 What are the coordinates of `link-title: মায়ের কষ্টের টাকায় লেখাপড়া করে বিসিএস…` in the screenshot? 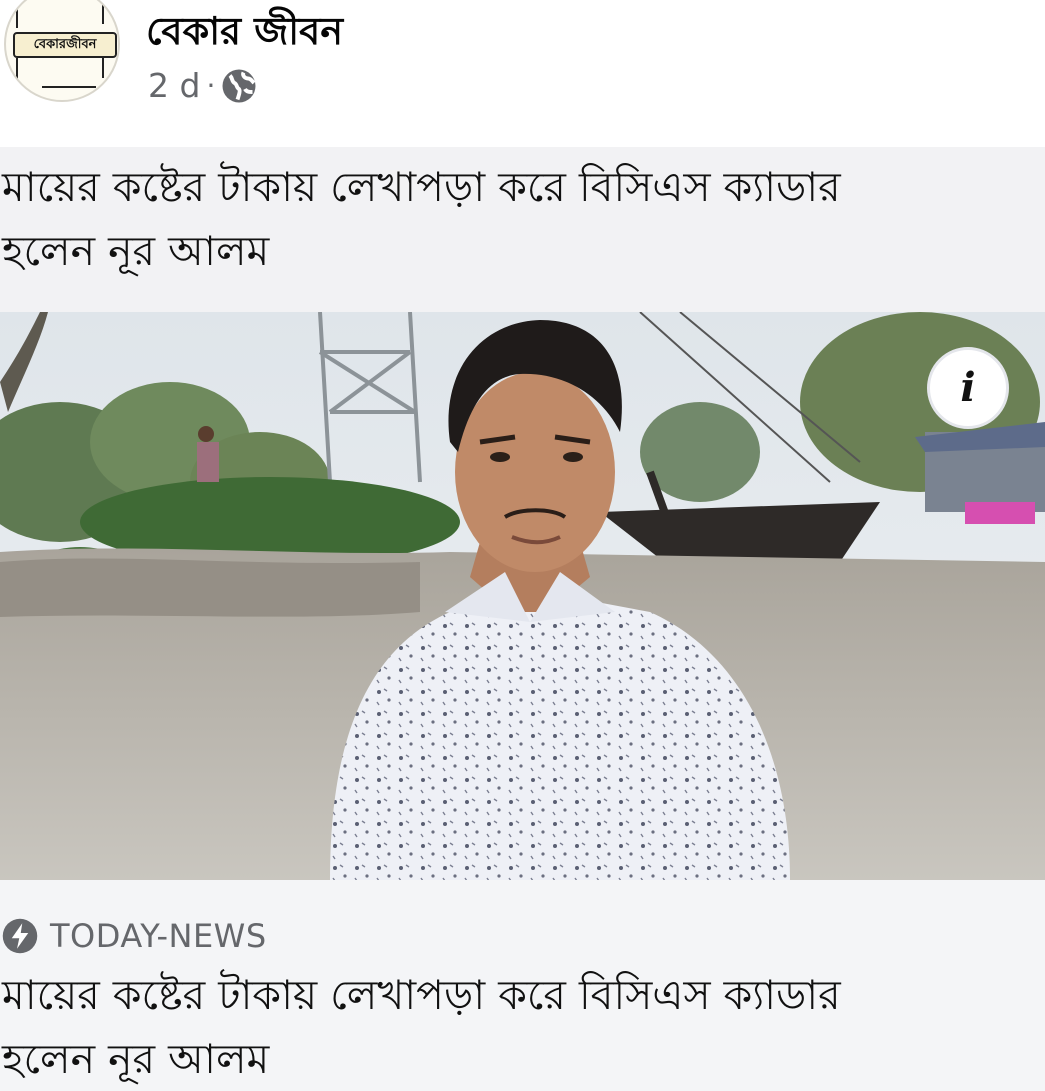 It's located at (522, 1027).